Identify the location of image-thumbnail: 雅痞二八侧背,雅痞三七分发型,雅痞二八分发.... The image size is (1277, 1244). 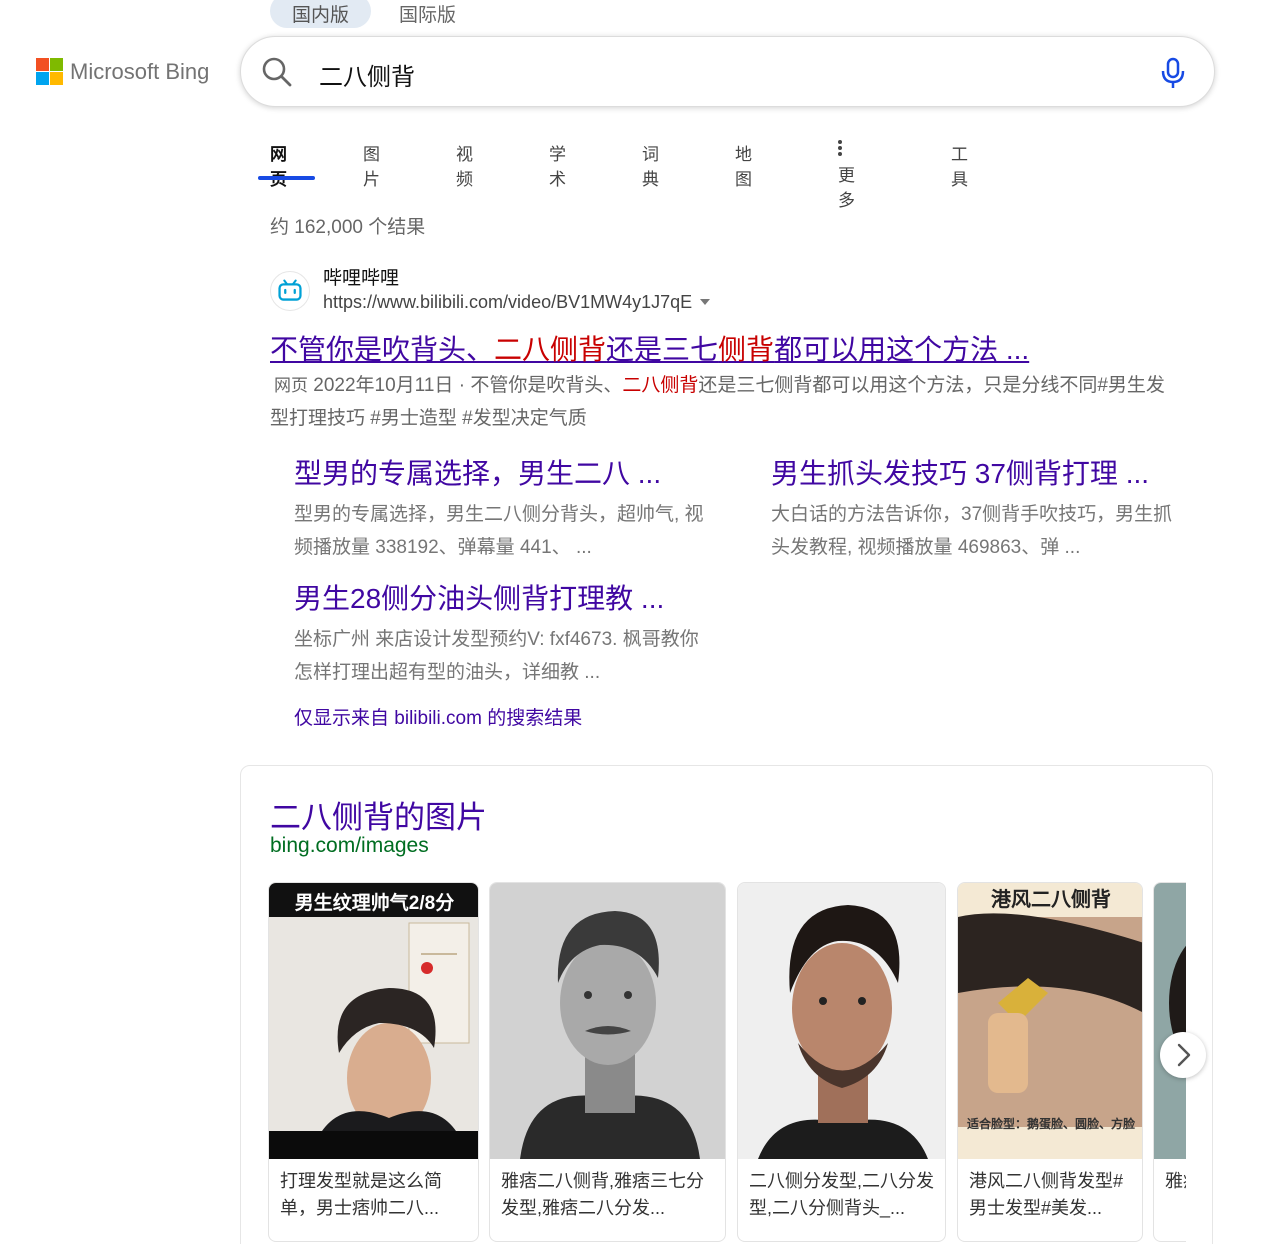
(607, 1062).